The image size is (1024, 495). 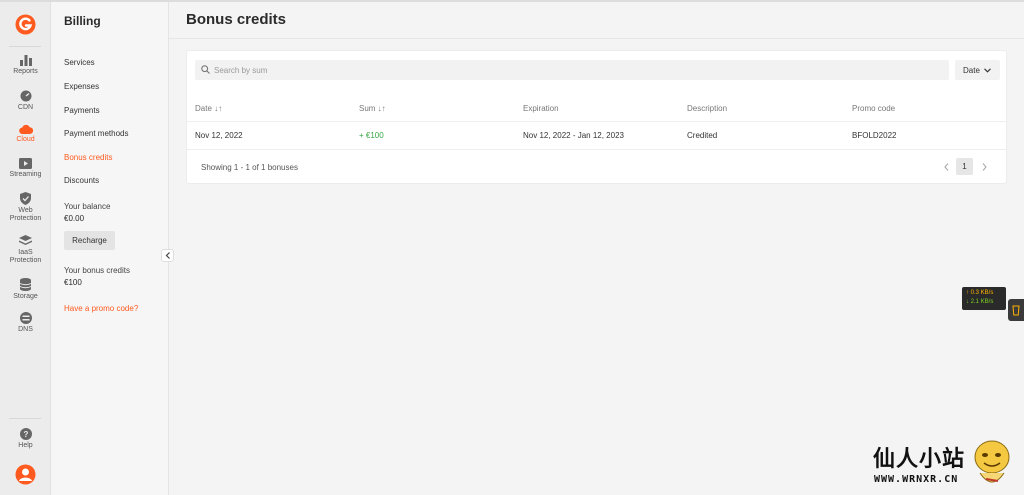 I want to click on rail-item-iaas-protection: IaaS Protection, so click(x=25, y=250).